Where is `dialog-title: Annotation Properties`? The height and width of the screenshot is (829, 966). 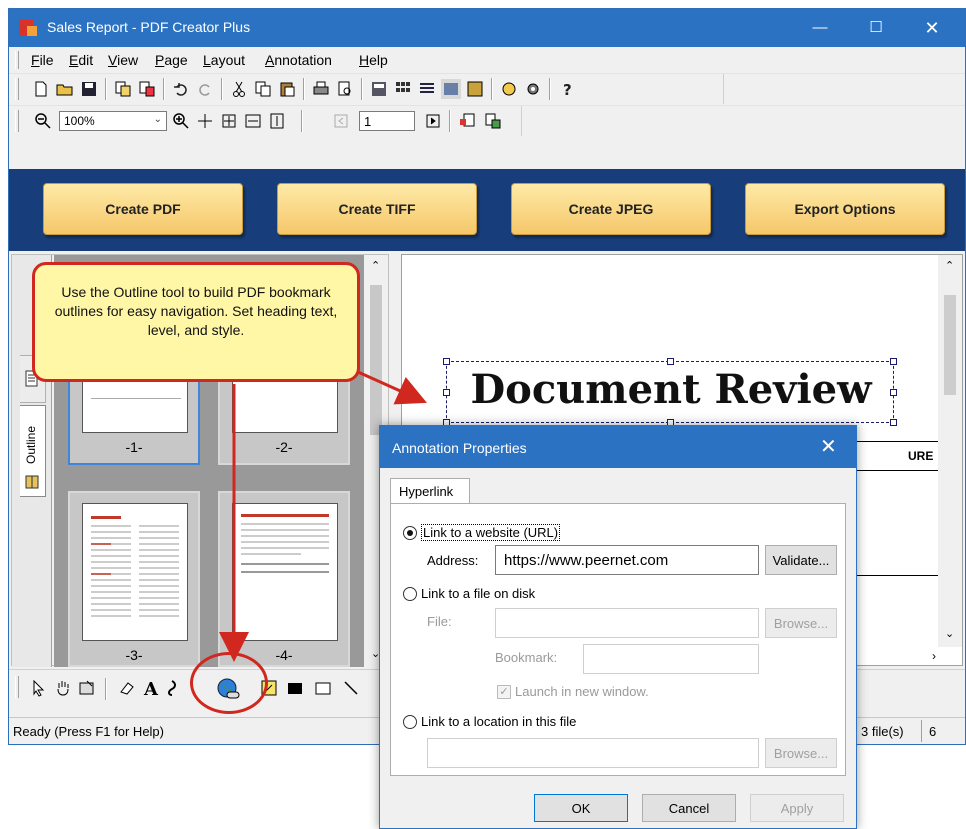
dialog-title: Annotation Properties is located at coordinates (459, 448).